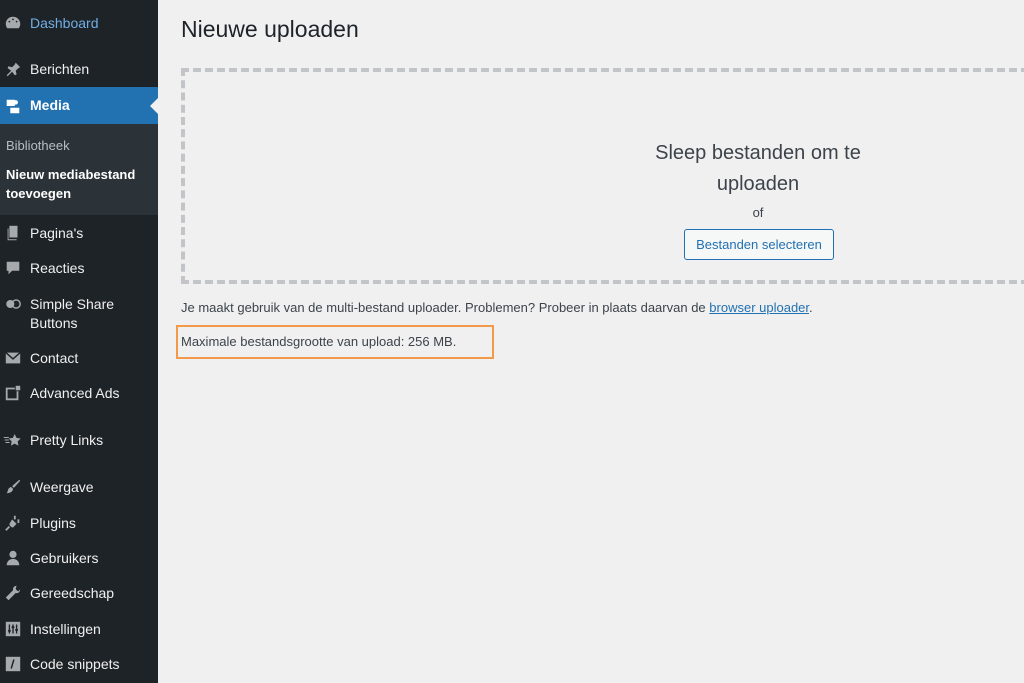  I want to click on comment-icon, so click(13, 268).